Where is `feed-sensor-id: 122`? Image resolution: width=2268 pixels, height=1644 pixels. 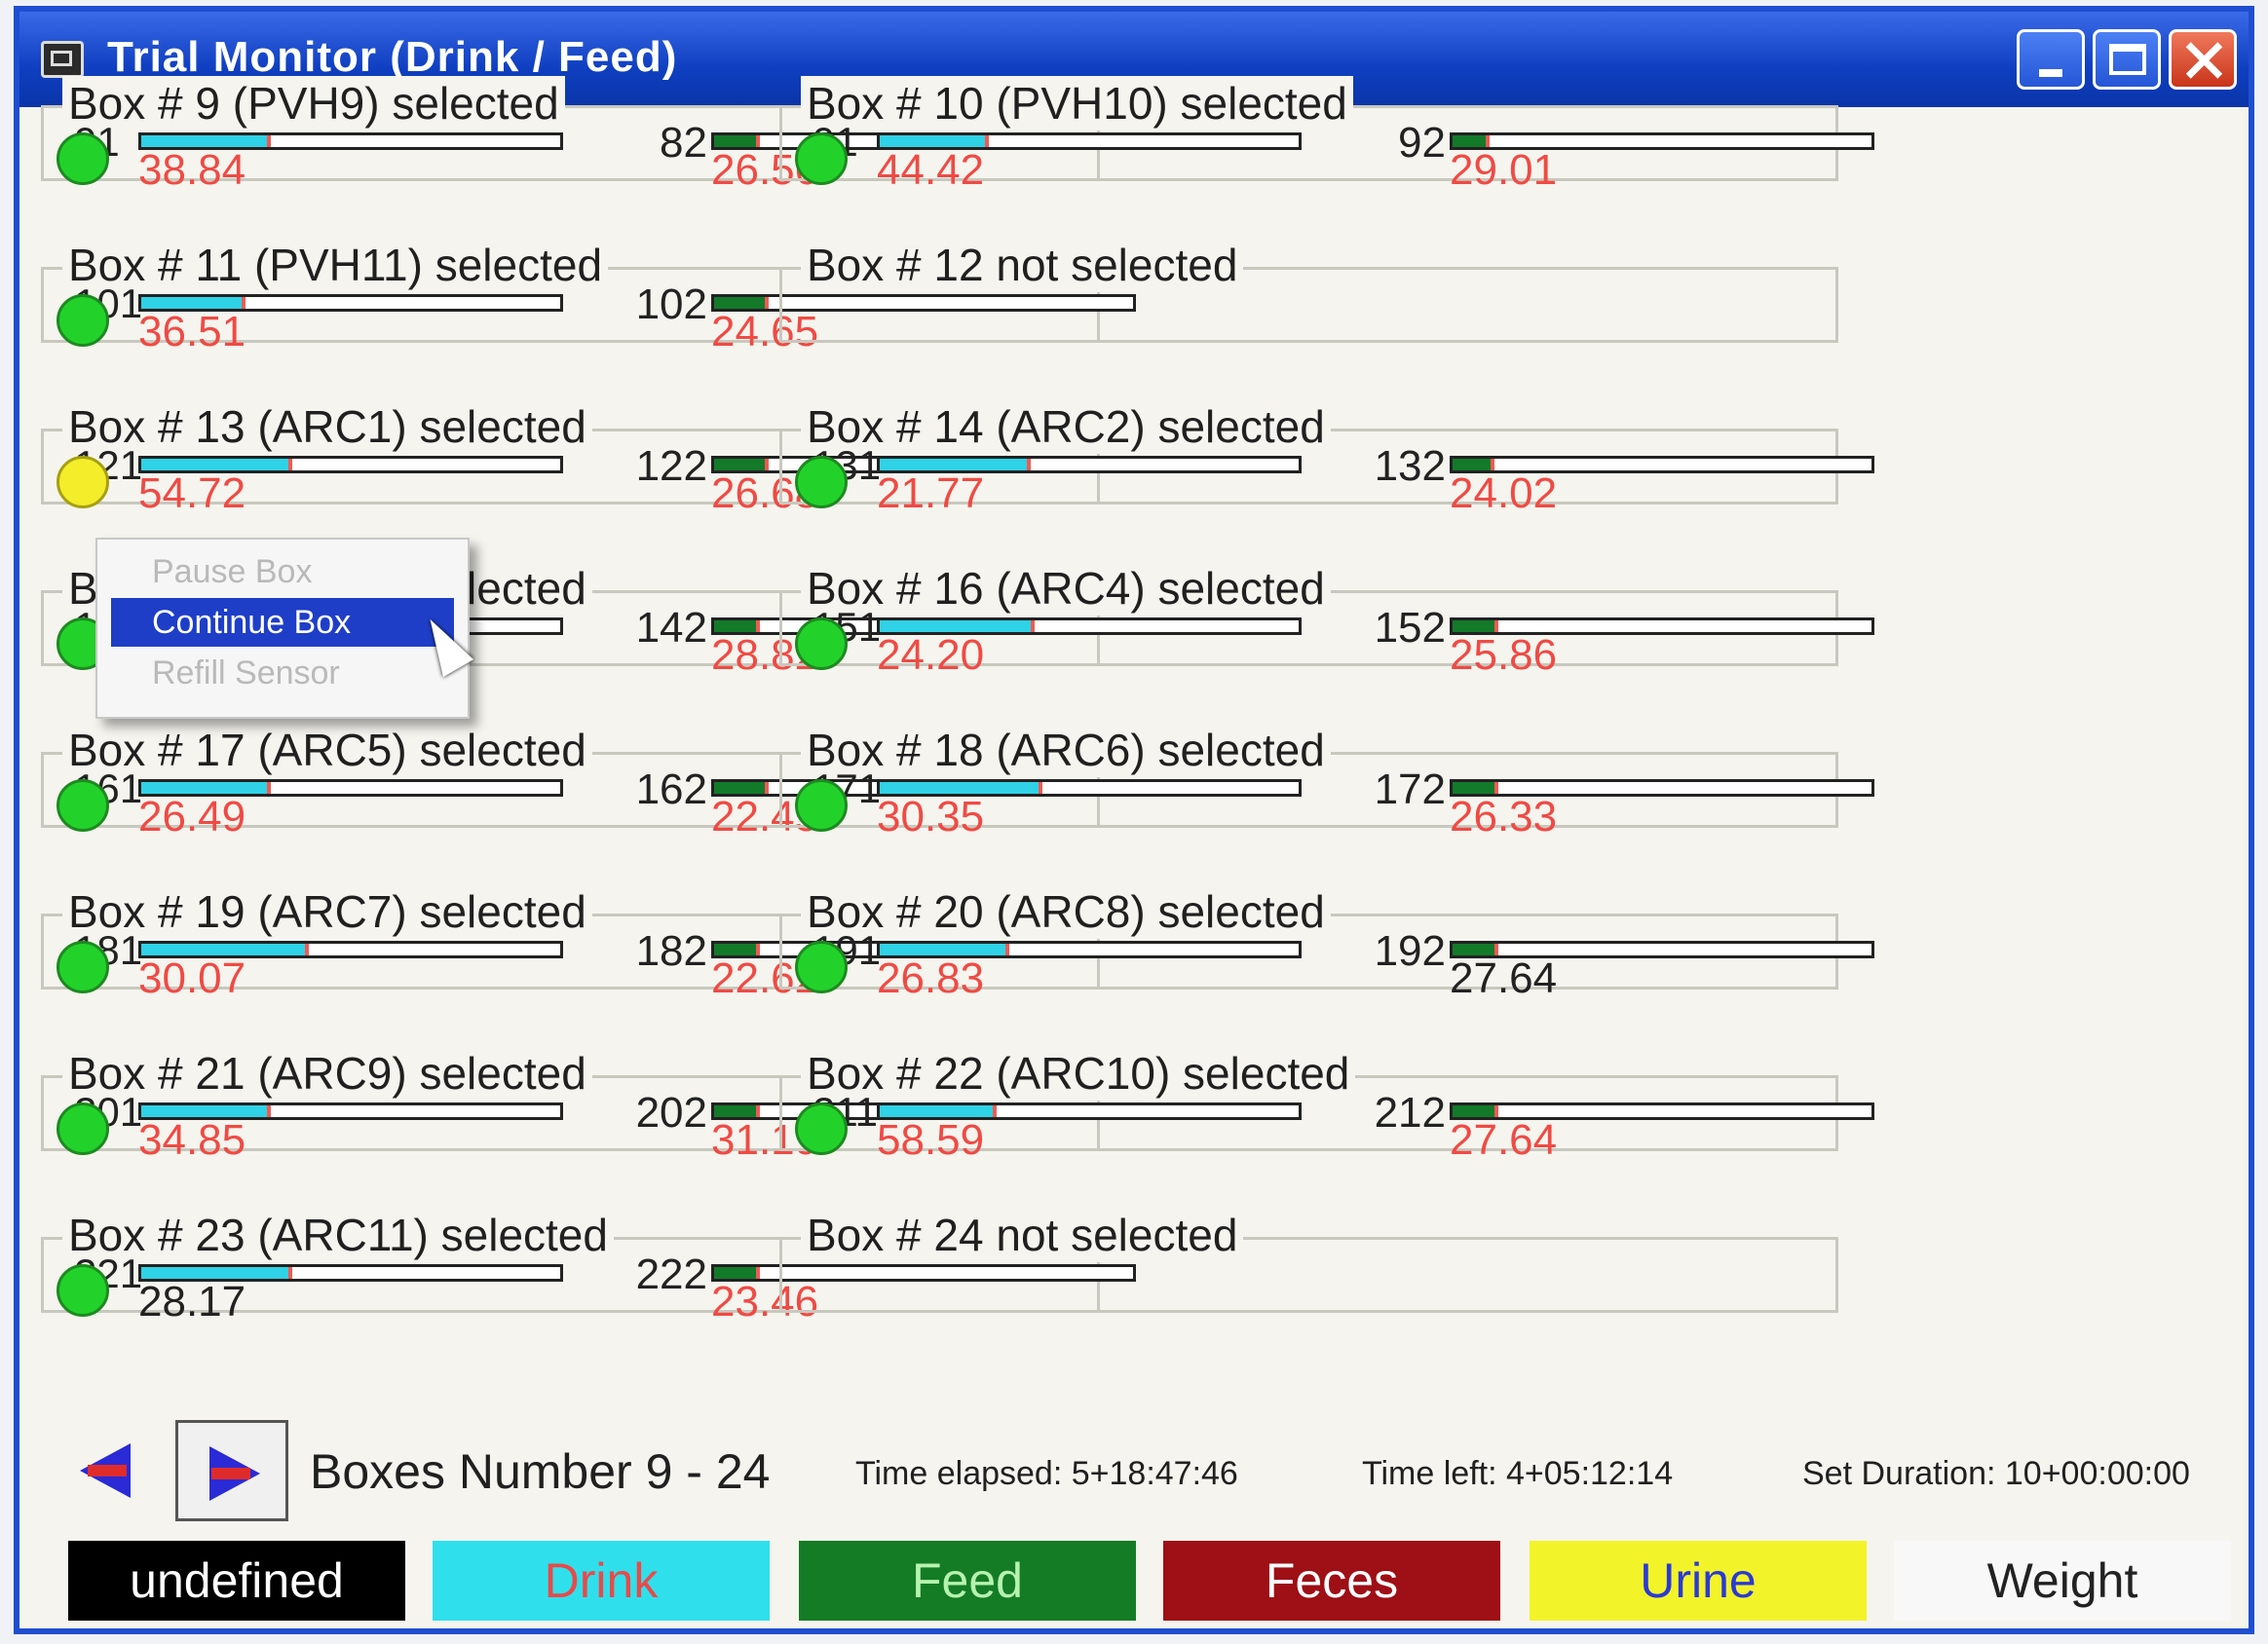
feed-sensor-id: 122 is located at coordinates (671, 466).